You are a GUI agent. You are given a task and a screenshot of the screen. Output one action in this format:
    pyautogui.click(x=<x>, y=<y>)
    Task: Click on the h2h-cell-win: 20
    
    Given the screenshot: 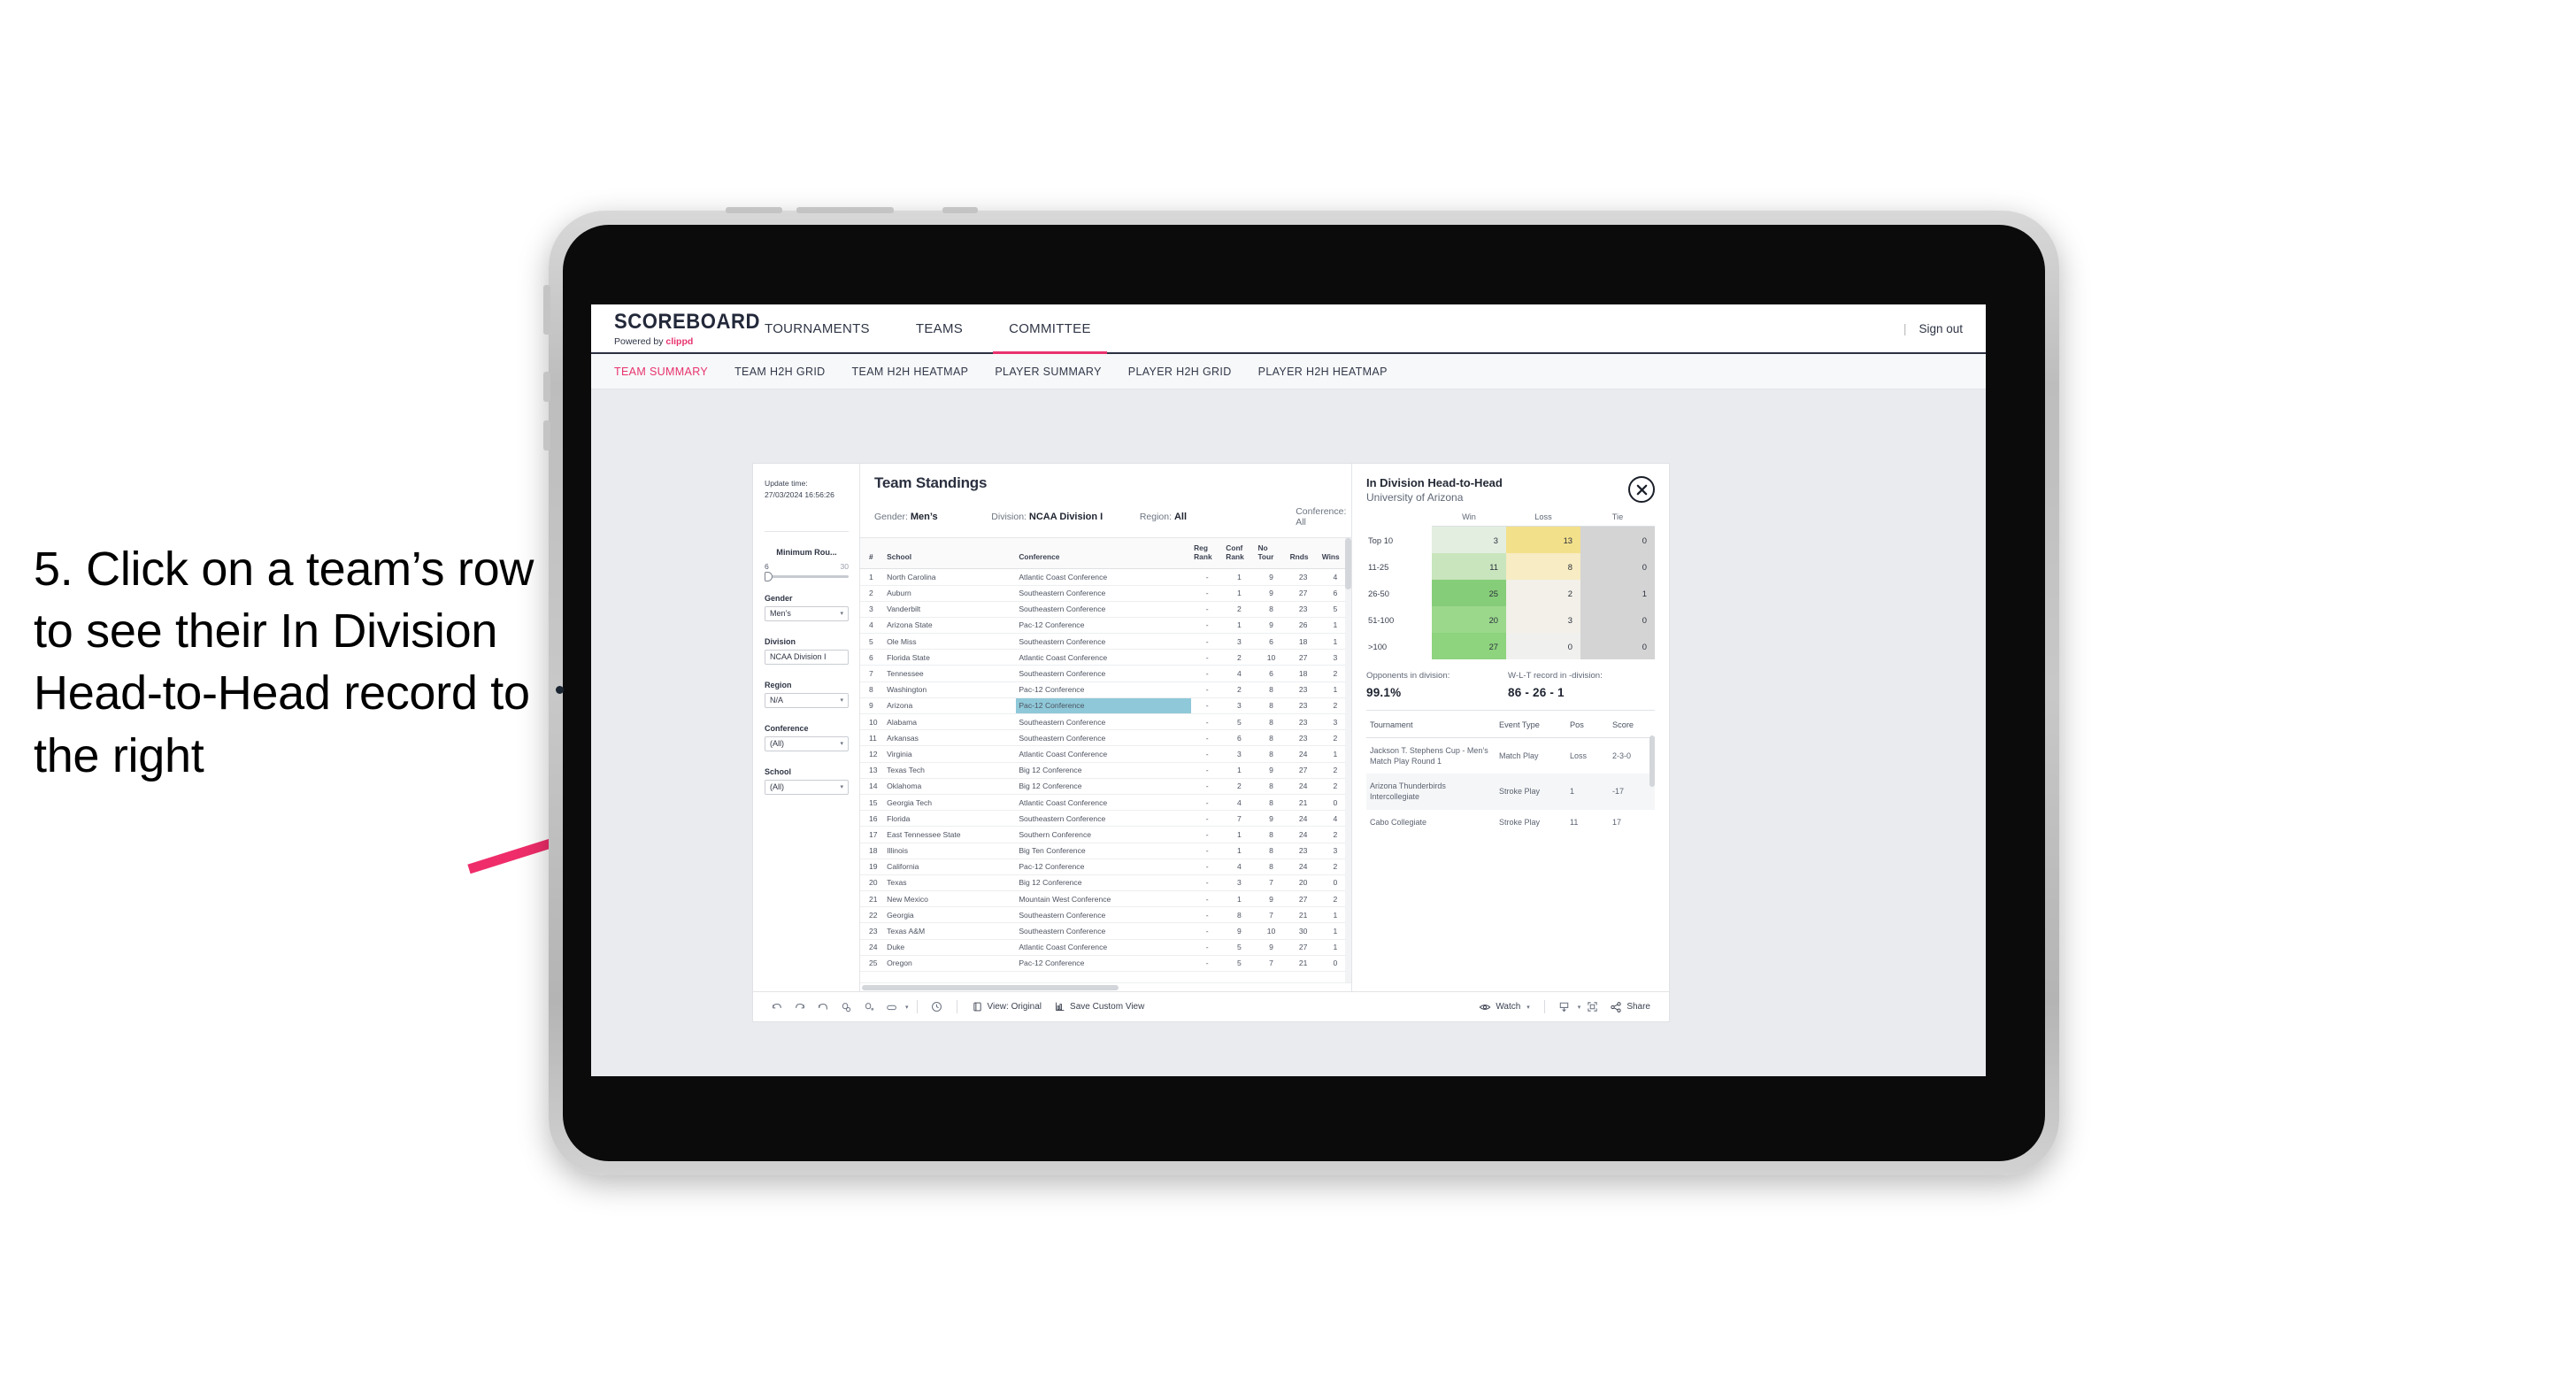 What is the action you would take?
    pyautogui.click(x=1469, y=620)
    